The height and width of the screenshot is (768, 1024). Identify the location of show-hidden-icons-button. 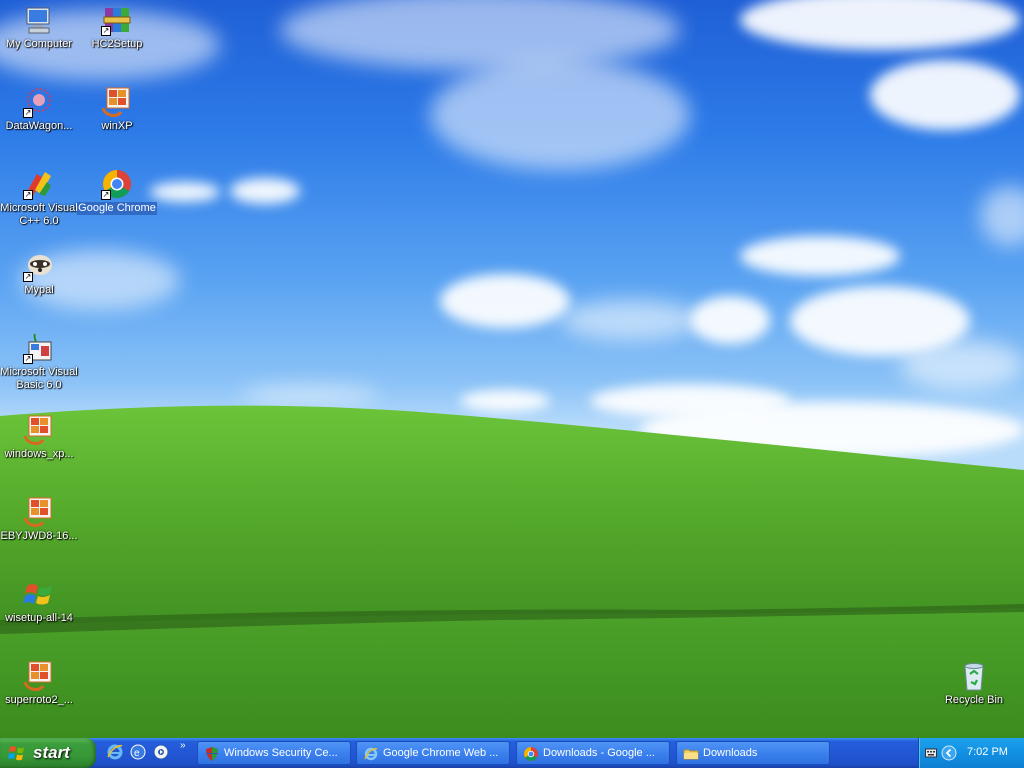
(949, 753).